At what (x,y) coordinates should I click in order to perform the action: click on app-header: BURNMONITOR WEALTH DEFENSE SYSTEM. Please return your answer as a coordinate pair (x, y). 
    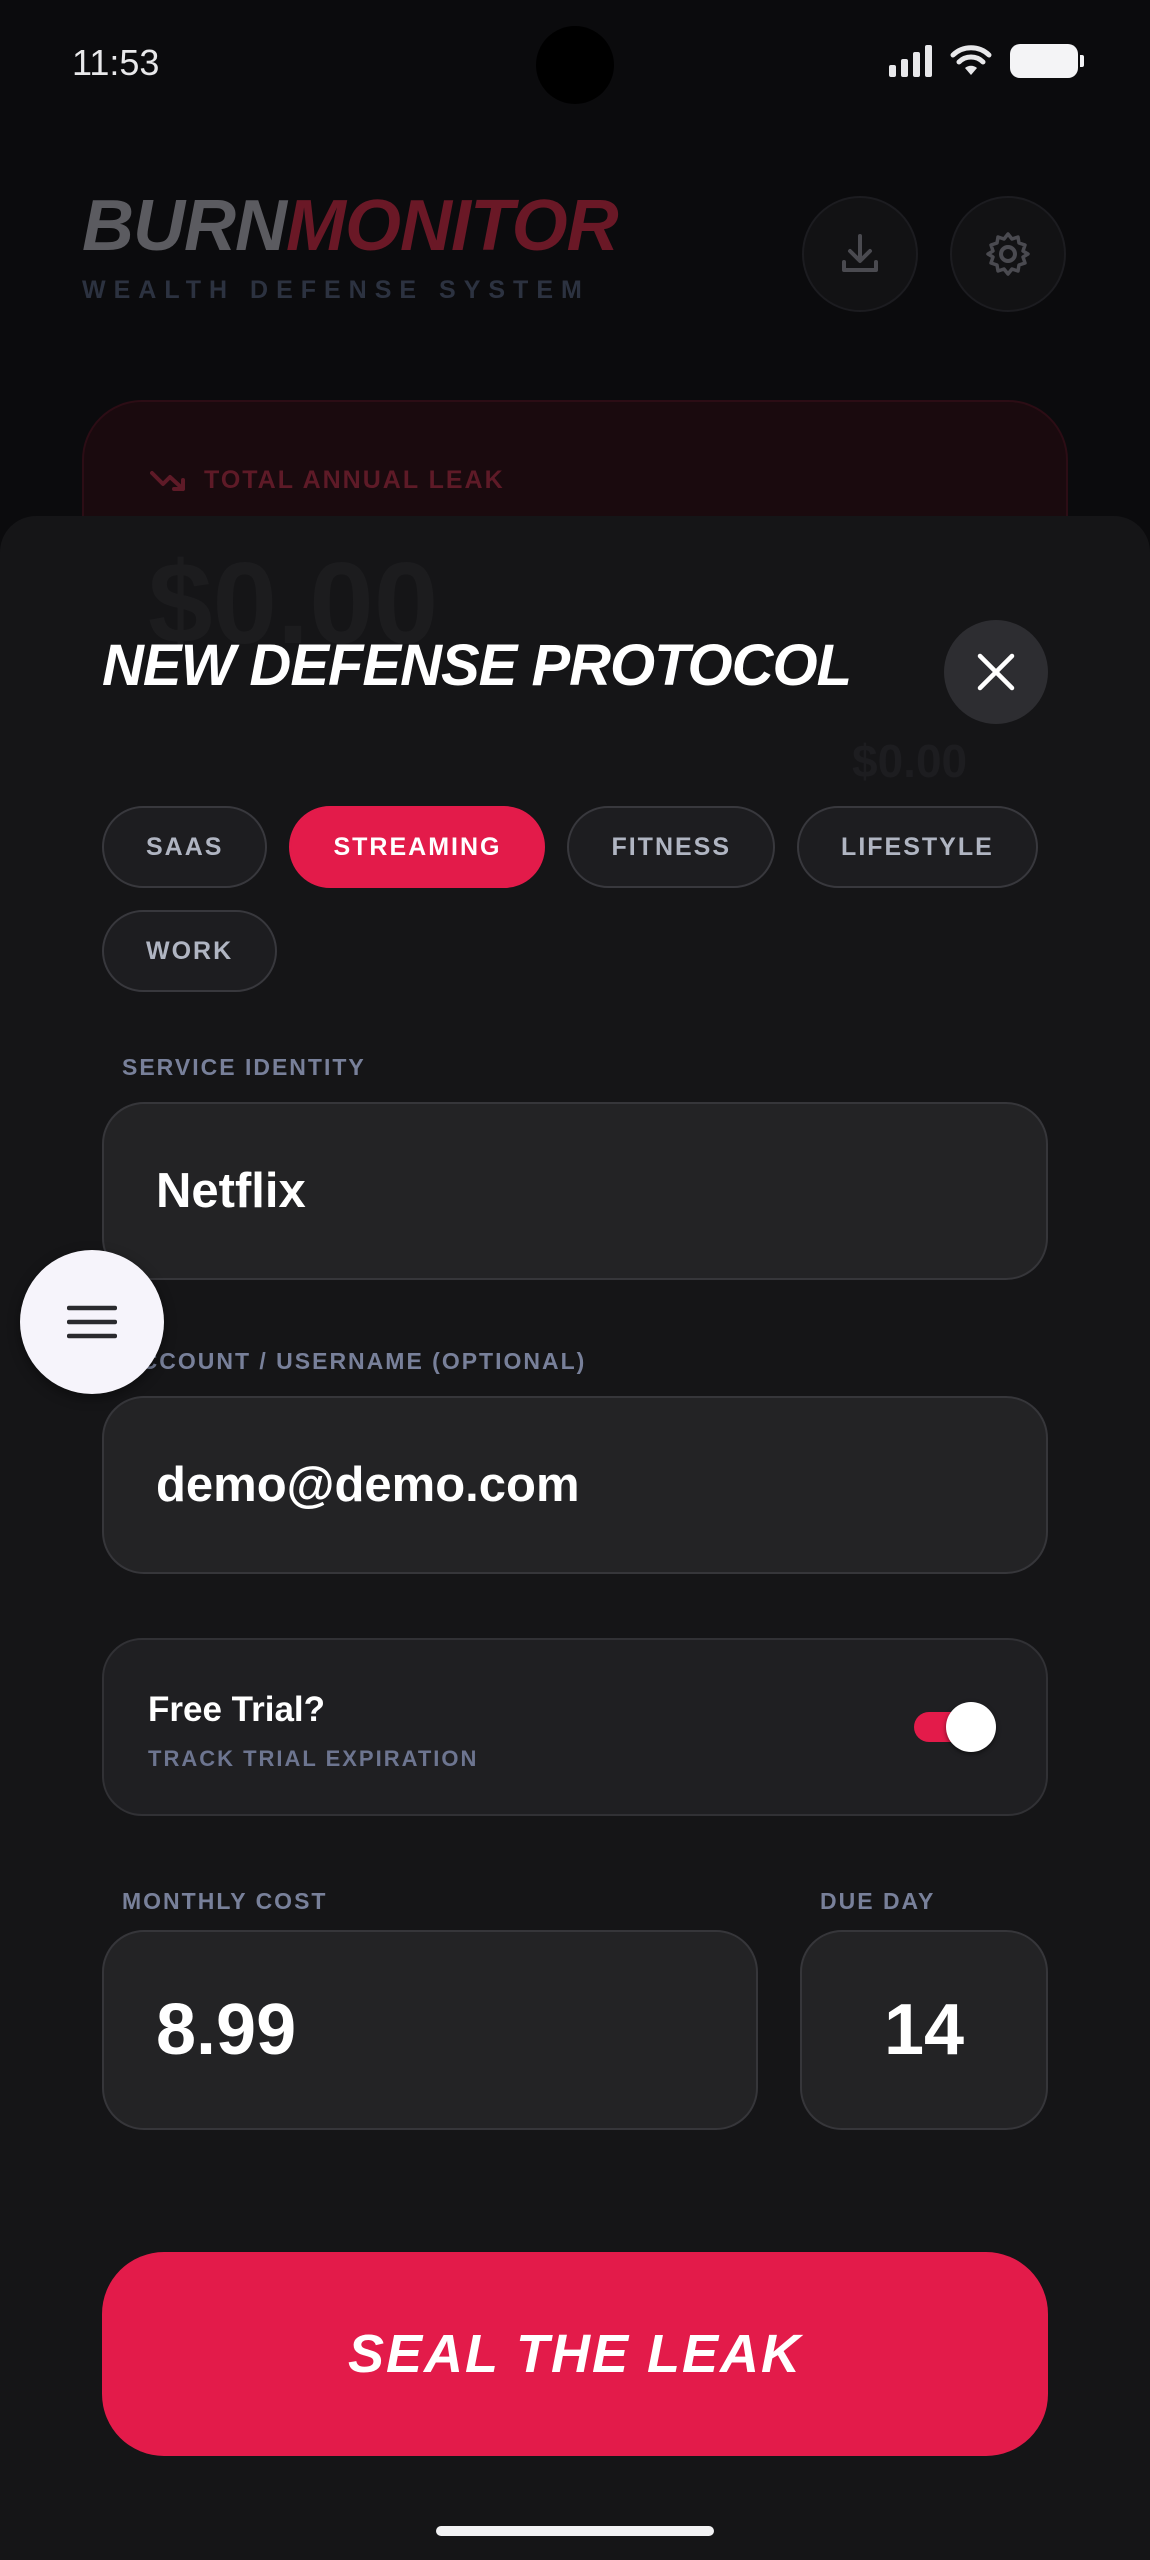
    Looking at the image, I should click on (350, 245).